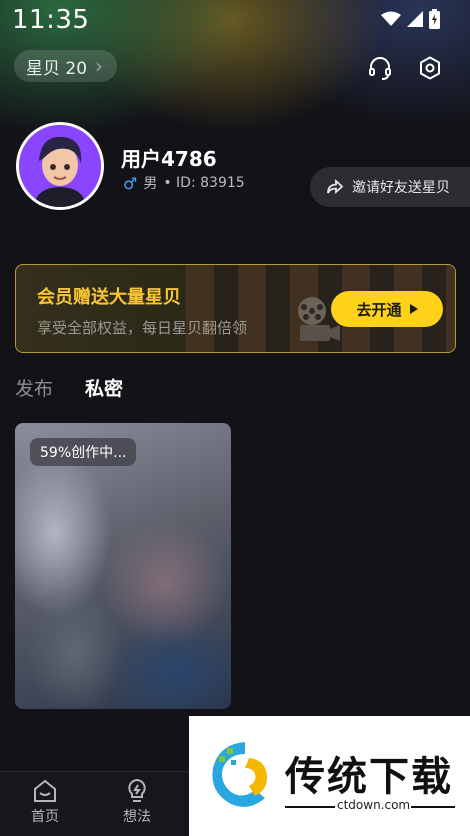 The width and height of the screenshot is (470, 836). I want to click on profile-meta: ♂ 男 • ID: 83915, so click(184, 183).